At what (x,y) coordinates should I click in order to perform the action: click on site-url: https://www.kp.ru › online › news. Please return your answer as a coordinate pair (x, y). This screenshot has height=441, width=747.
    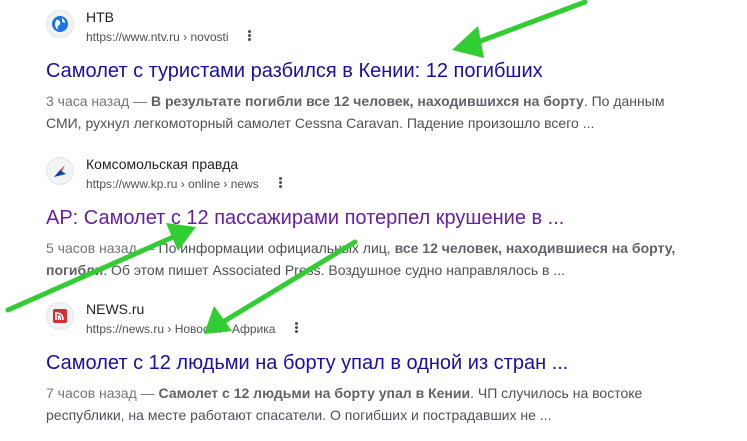
    Looking at the image, I should click on (187, 183).